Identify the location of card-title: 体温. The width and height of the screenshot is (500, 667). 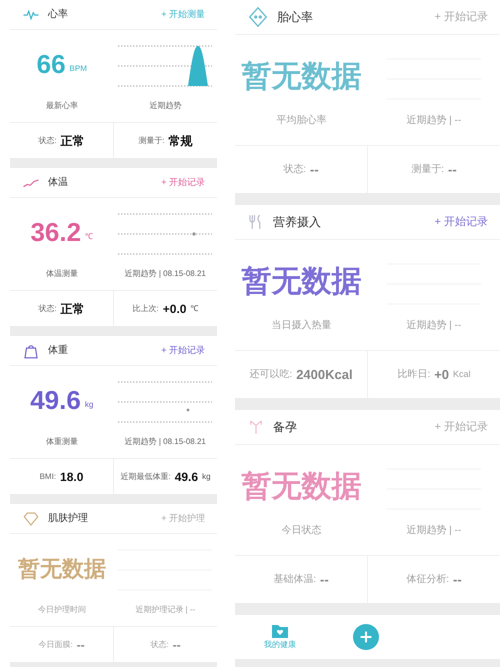
(58, 183).